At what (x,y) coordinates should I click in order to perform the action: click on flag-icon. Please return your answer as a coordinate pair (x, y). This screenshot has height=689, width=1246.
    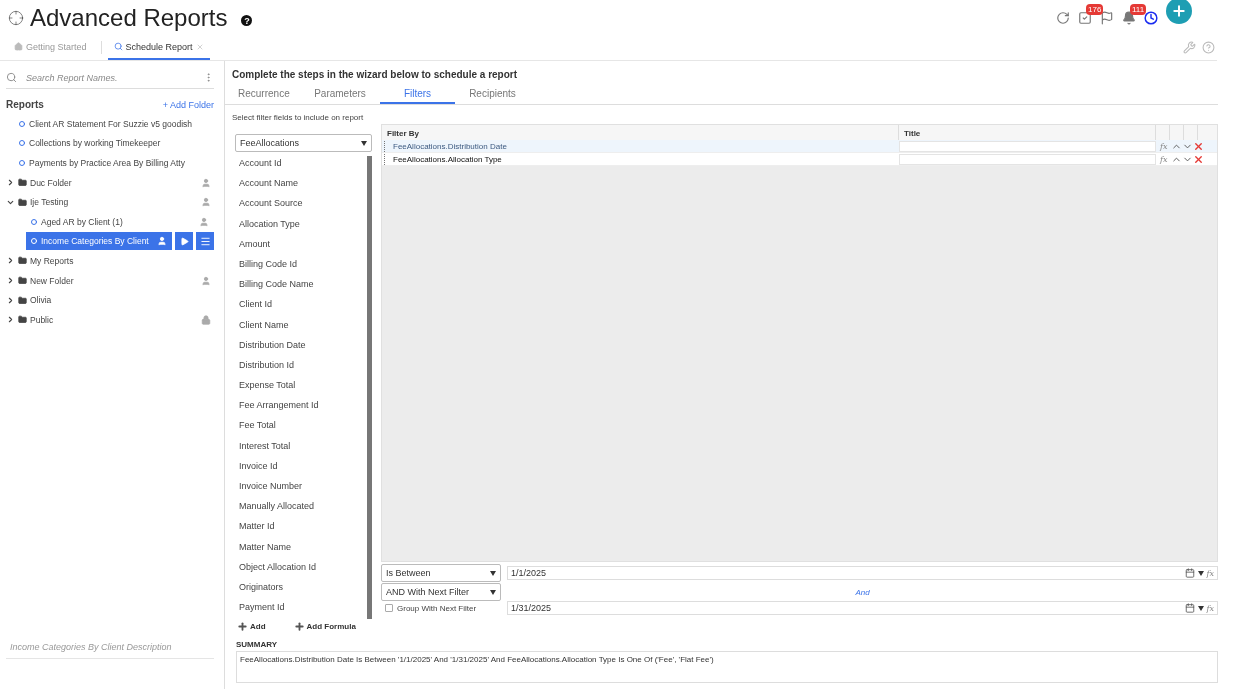
    Looking at the image, I should click on (1107, 17).